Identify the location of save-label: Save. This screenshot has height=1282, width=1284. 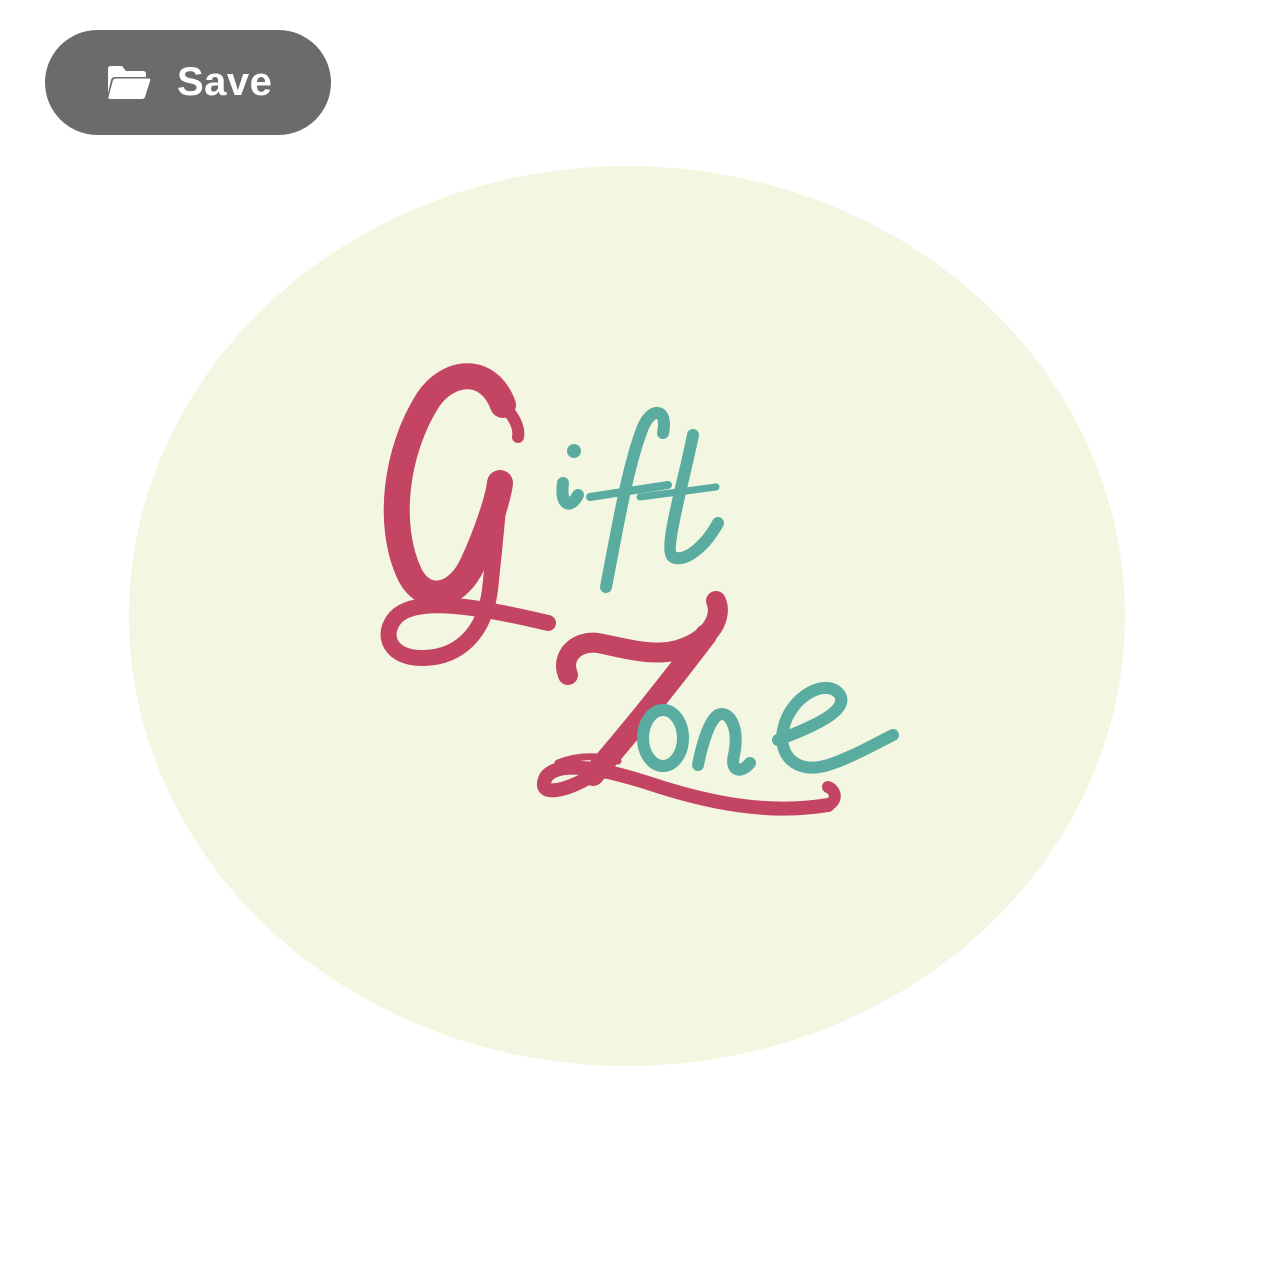
(225, 82).